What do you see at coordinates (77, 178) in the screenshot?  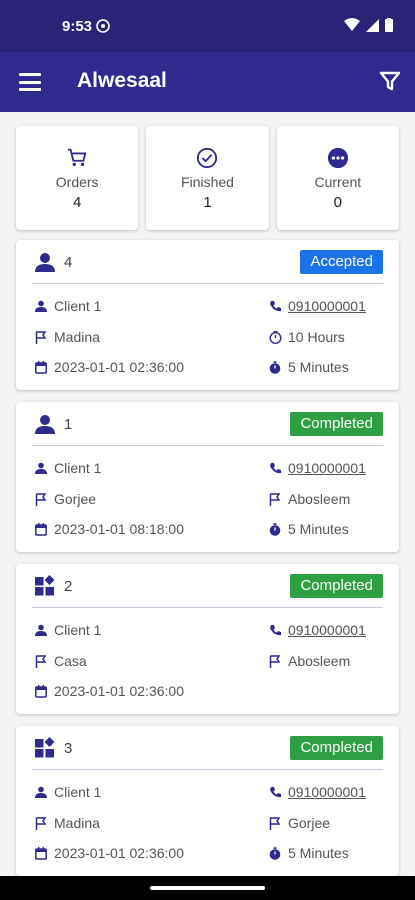 I see `stat-orders: Orders 4` at bounding box center [77, 178].